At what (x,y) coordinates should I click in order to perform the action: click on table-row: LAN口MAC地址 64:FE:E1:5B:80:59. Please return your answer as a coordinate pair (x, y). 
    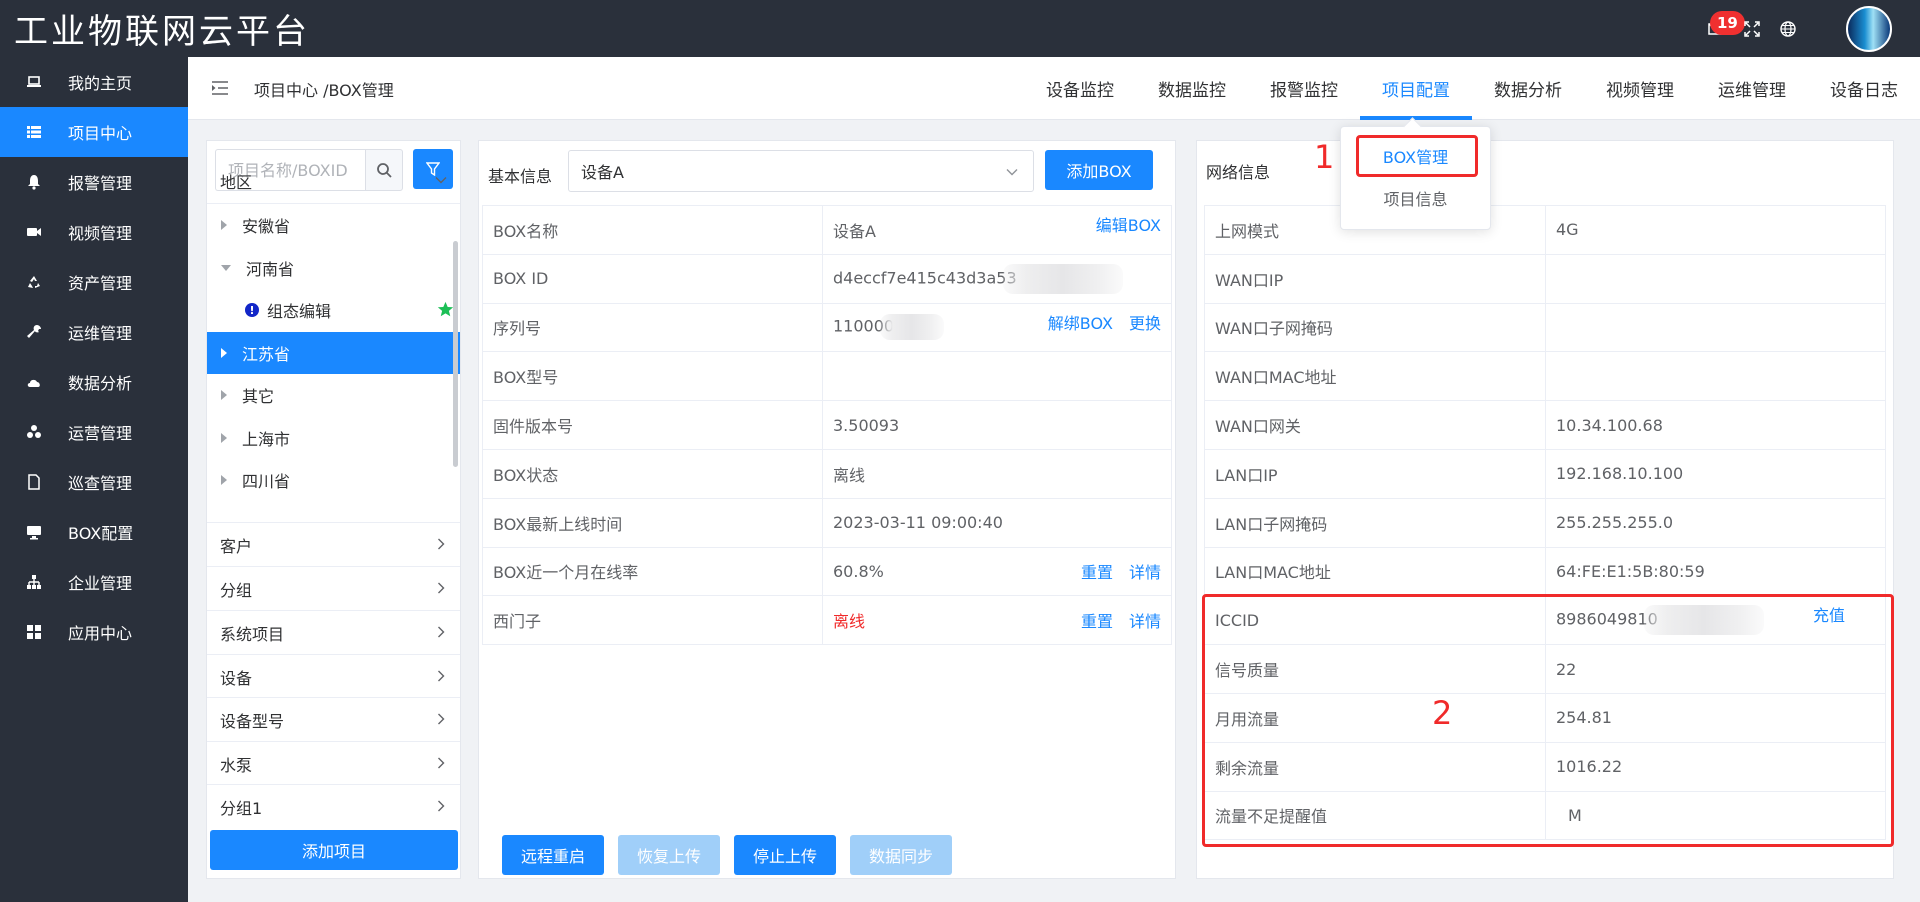
    Looking at the image, I should click on (1545, 571).